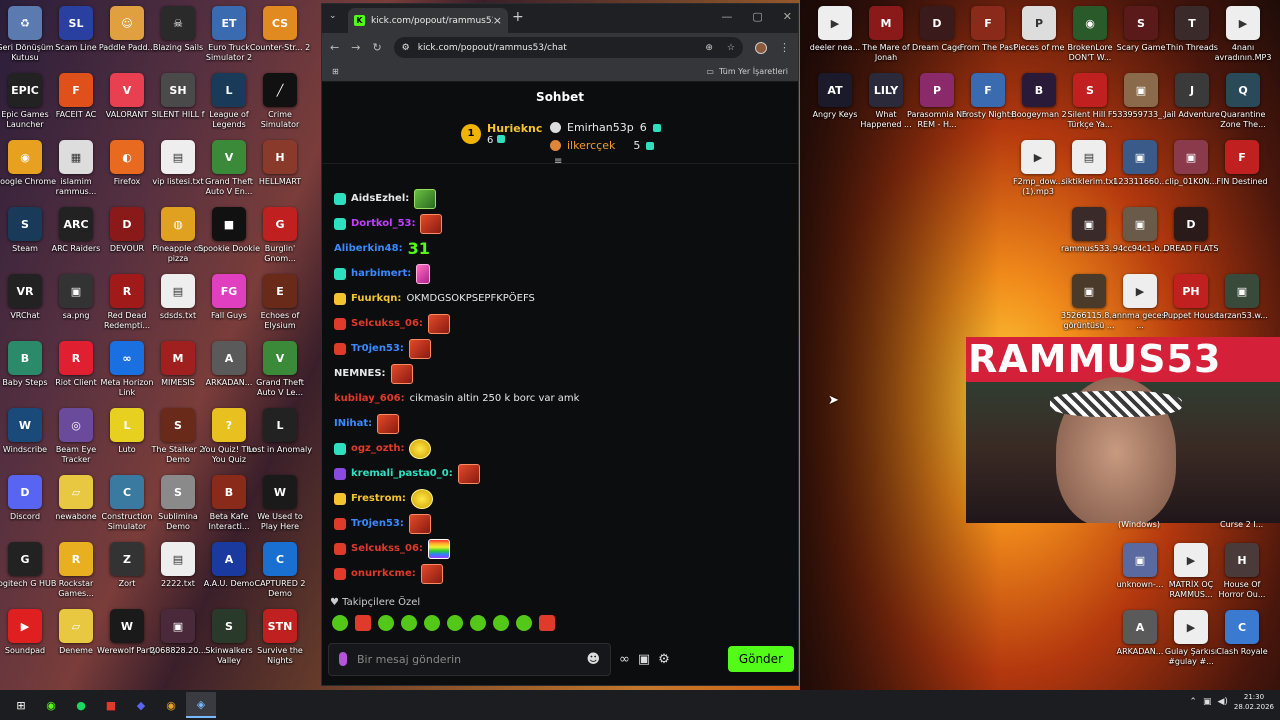 This screenshot has width=1280, height=720. What do you see at coordinates (428, 20) in the screenshot?
I see `browser-tab: K kick.com/popout/rammus53/c ×` at bounding box center [428, 20].